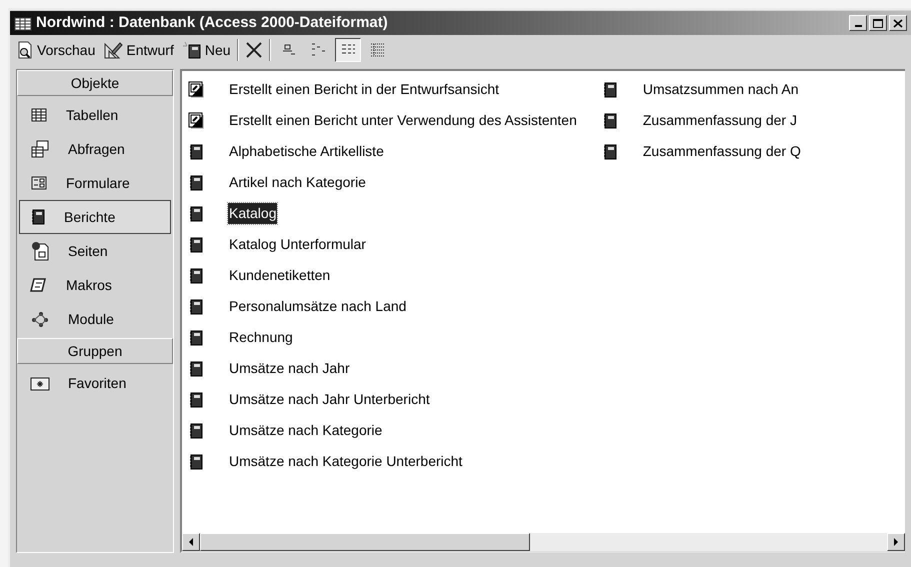 Image resolution: width=911 pixels, height=567 pixels. What do you see at coordinates (95, 285) in the screenshot?
I see `object-type-item: Makros` at bounding box center [95, 285].